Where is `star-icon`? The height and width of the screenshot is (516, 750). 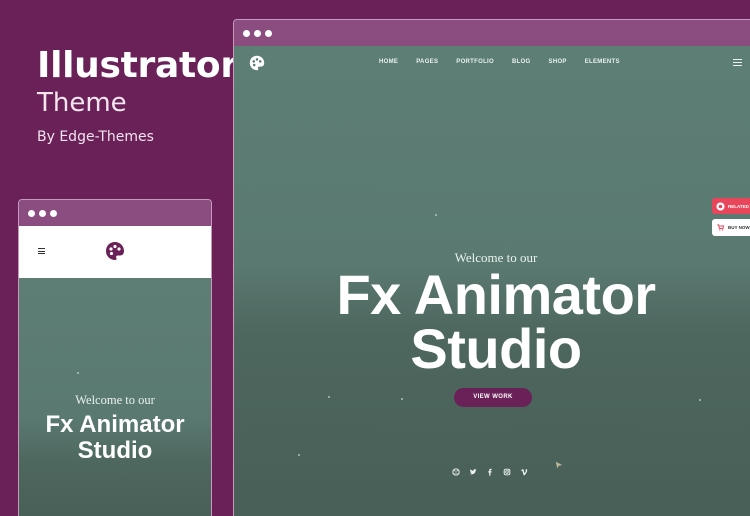 star-icon is located at coordinates (720, 206).